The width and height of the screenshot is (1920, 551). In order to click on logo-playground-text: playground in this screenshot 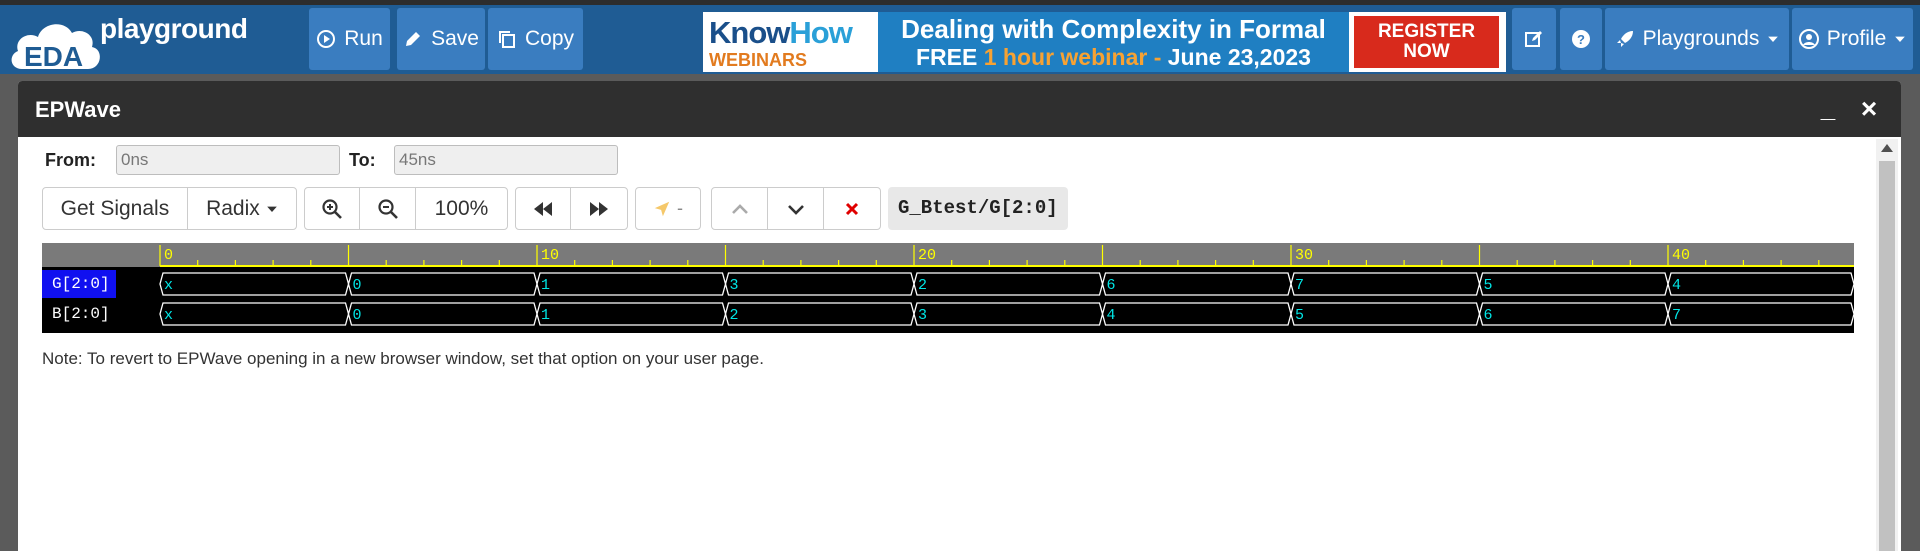, I will do `click(174, 28)`.